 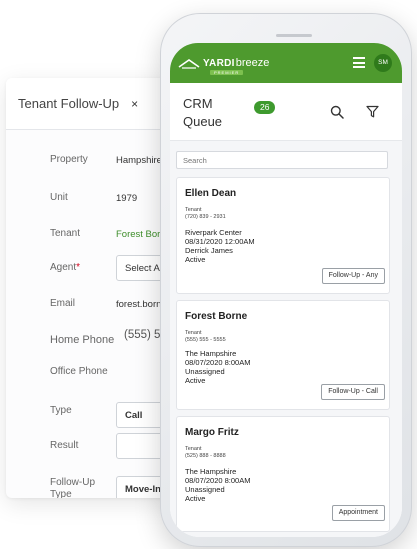 I want to click on card-name: Margo Fritz, so click(x=212, y=432).